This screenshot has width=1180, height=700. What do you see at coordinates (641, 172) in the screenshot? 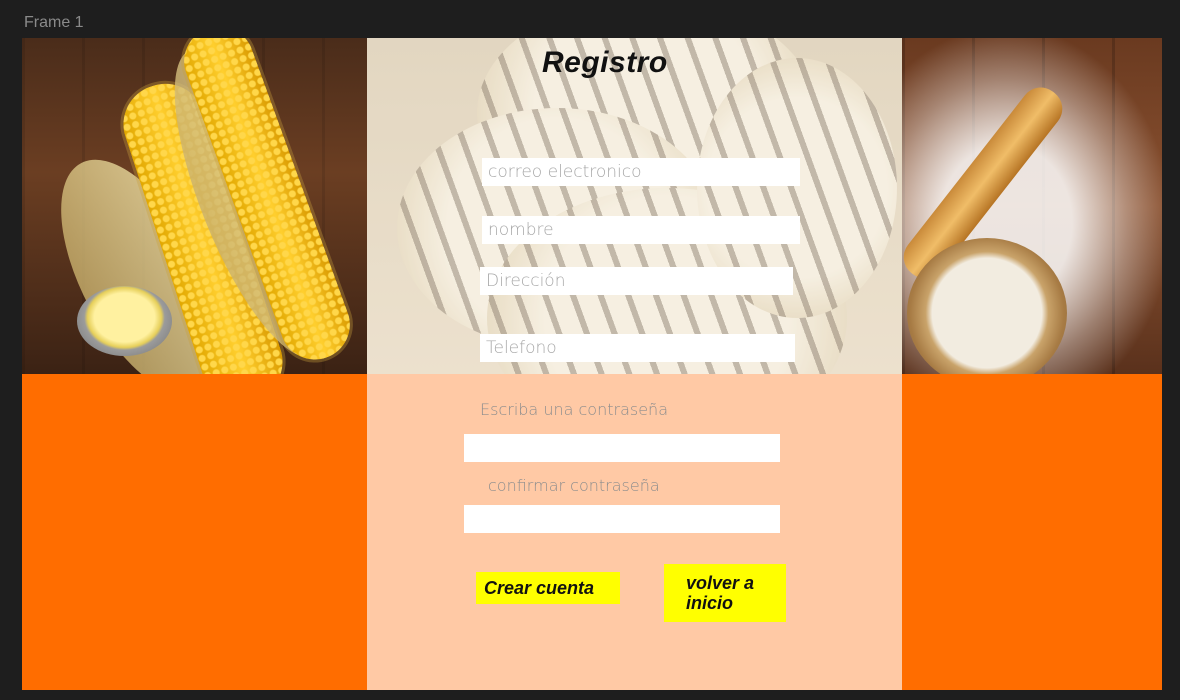
I see `email-field` at bounding box center [641, 172].